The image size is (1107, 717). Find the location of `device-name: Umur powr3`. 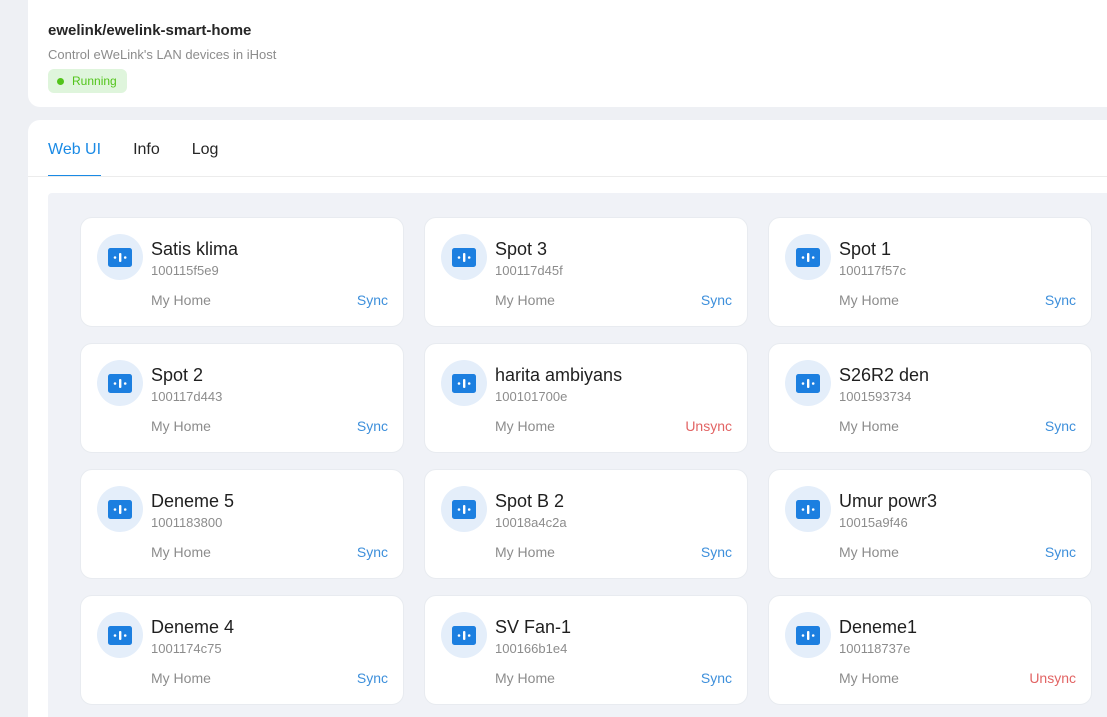

device-name: Umur powr3 is located at coordinates (888, 501).